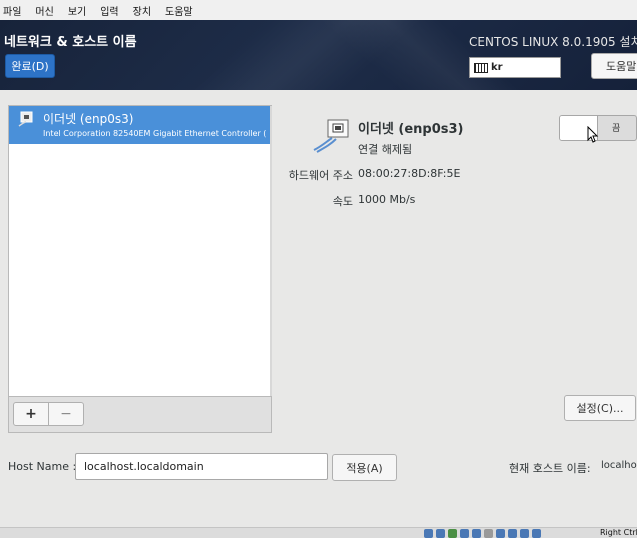 Image resolution: width=637 pixels, height=538 pixels. What do you see at coordinates (342, 201) in the screenshot?
I see `speed-label: 속도` at bounding box center [342, 201].